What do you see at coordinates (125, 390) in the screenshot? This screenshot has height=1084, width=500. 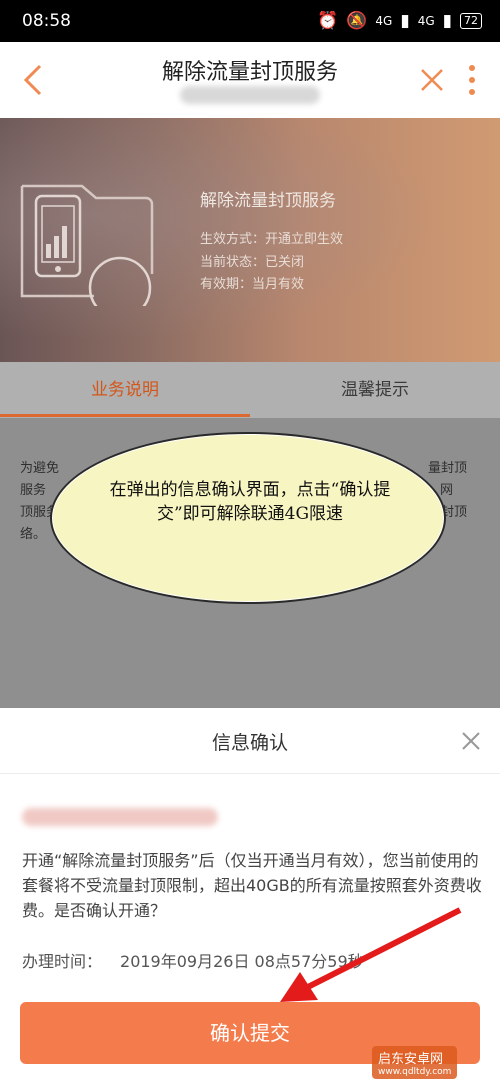 I see `tab-description: 业务说明` at bounding box center [125, 390].